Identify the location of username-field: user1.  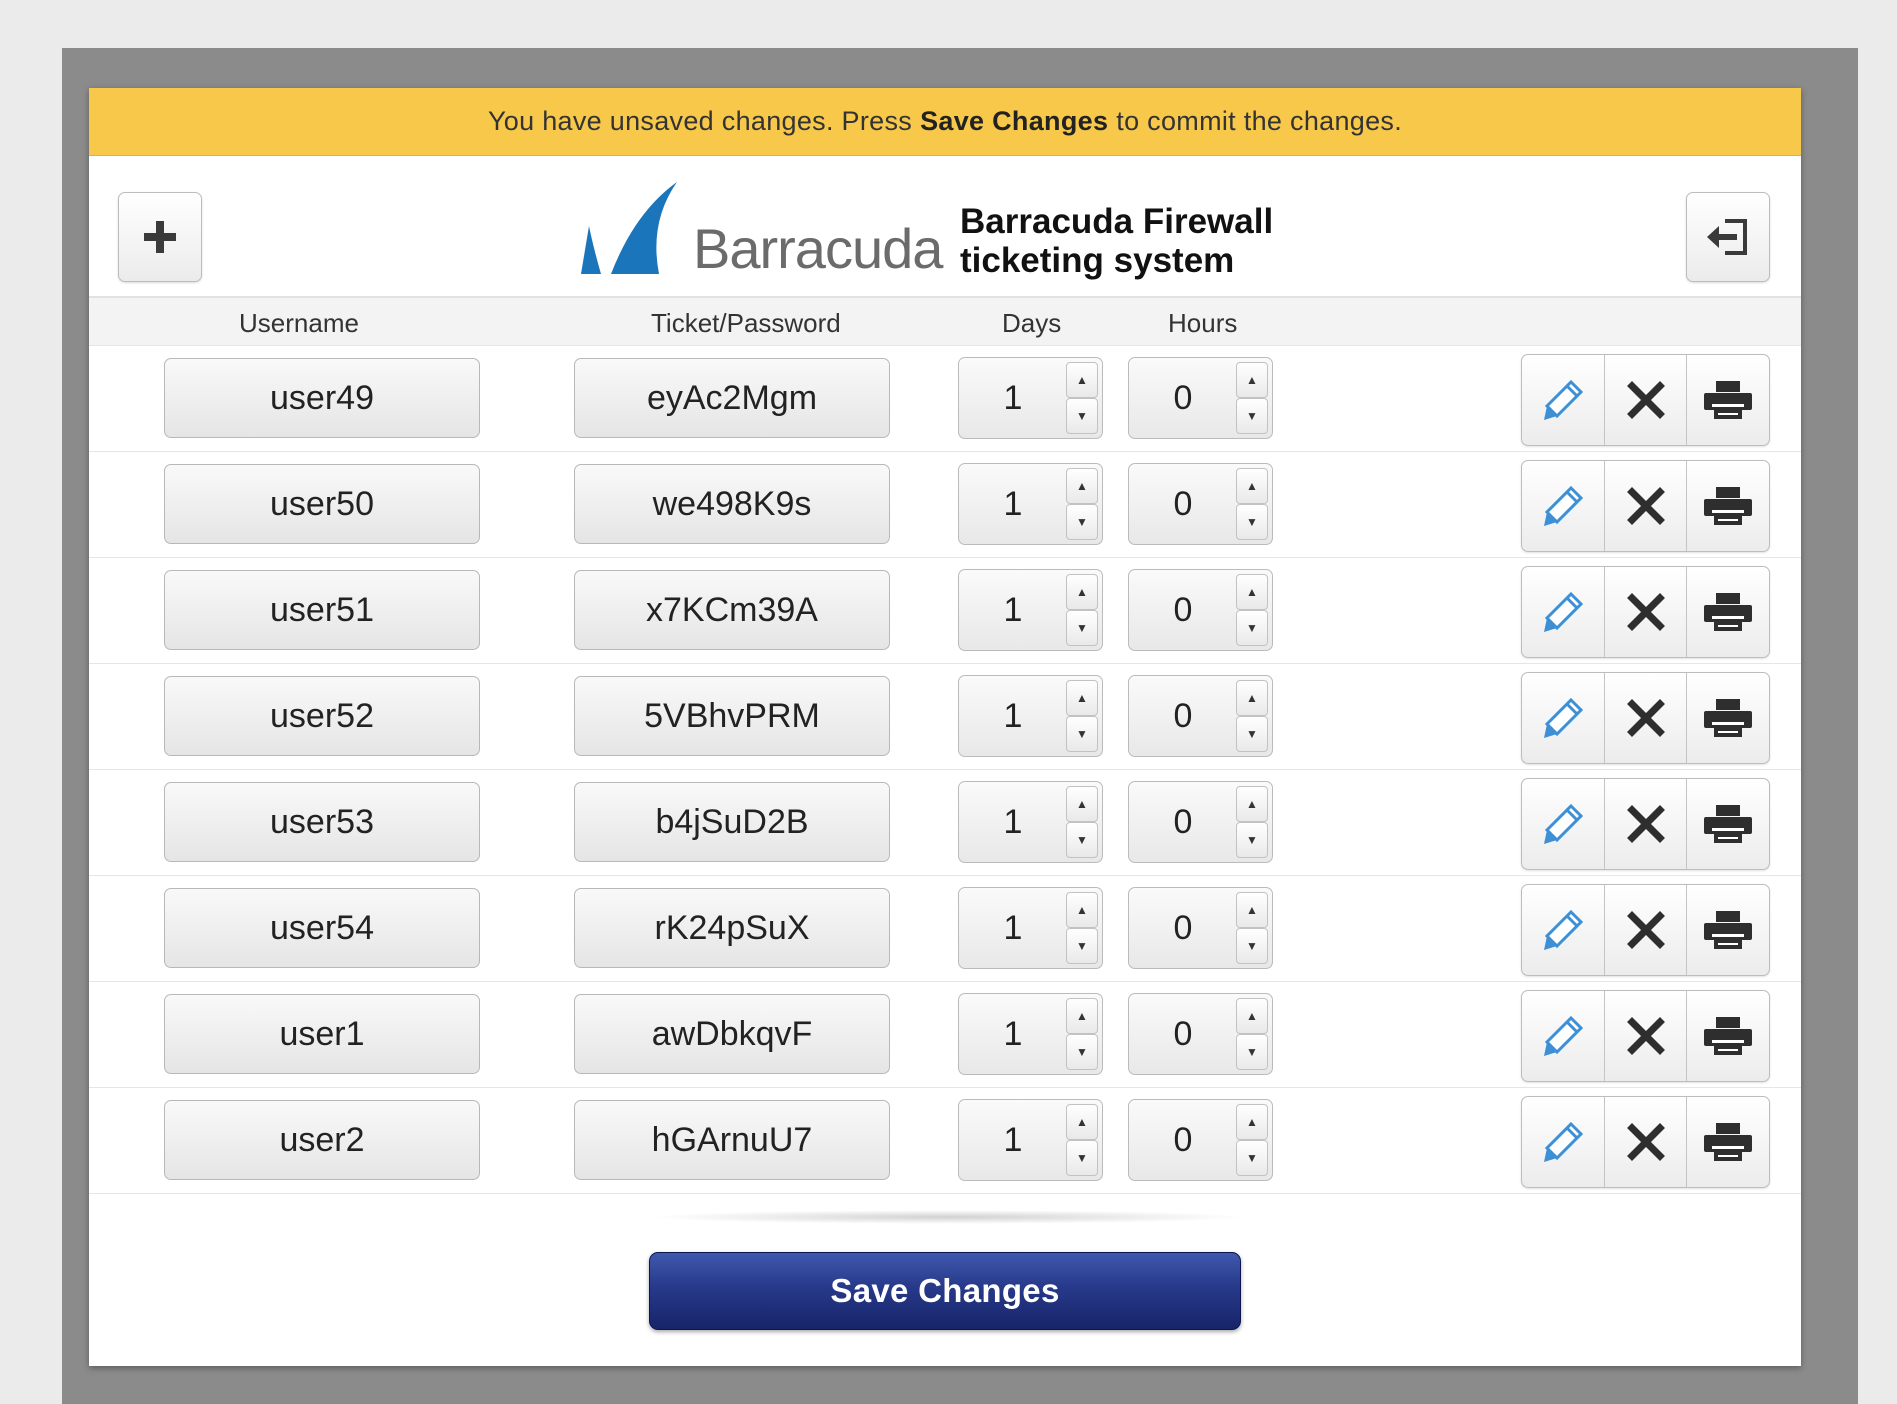
(322, 1034).